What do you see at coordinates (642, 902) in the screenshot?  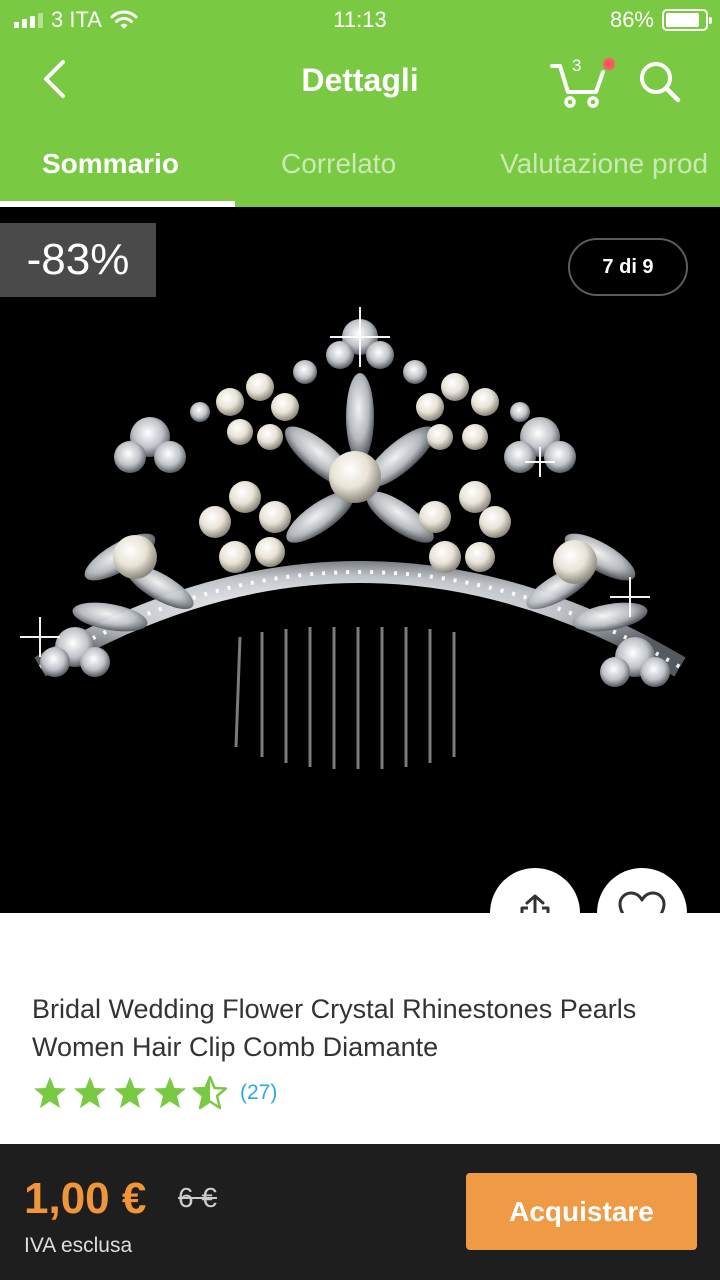 I see `heart-icon` at bounding box center [642, 902].